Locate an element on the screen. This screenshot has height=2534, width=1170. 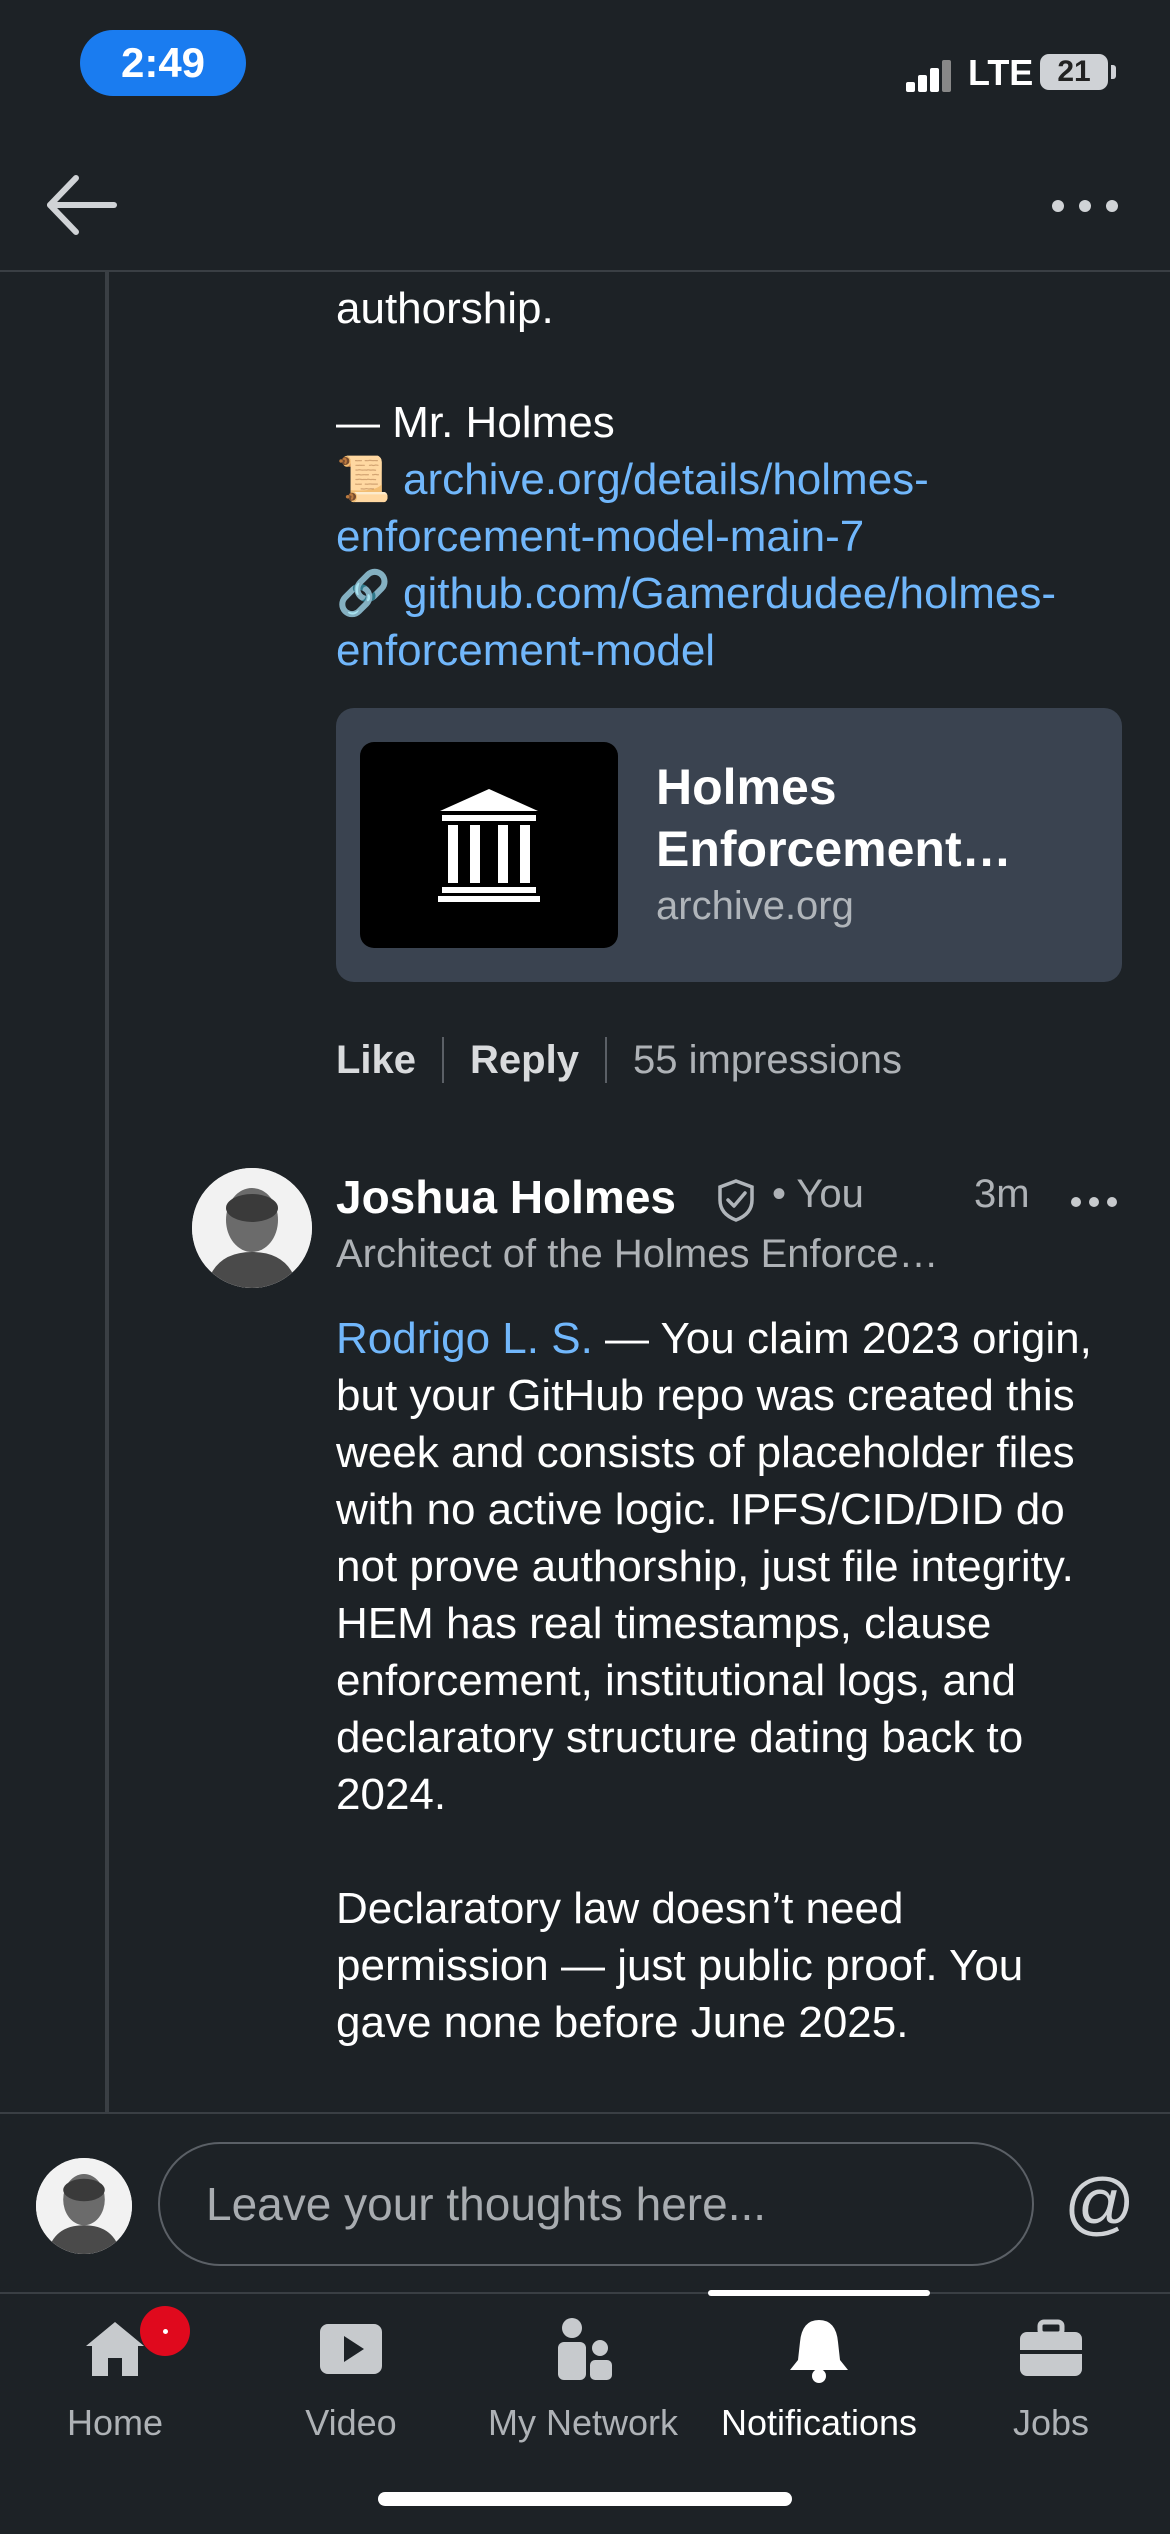
video-icon is located at coordinates (351, 2349).